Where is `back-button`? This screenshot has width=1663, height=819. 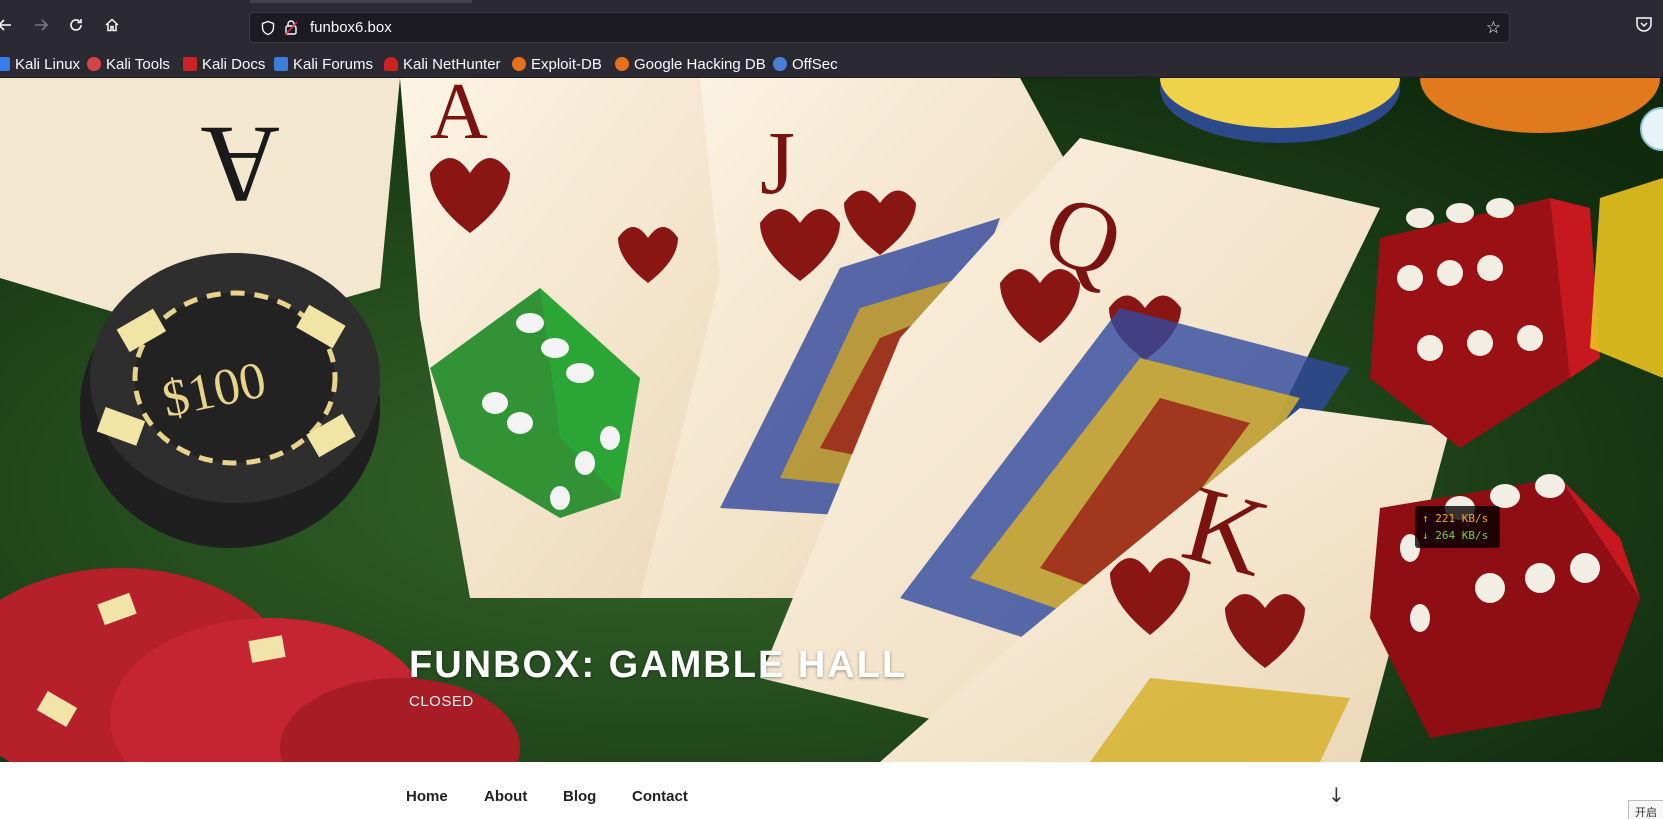
back-button is located at coordinates (8, 25).